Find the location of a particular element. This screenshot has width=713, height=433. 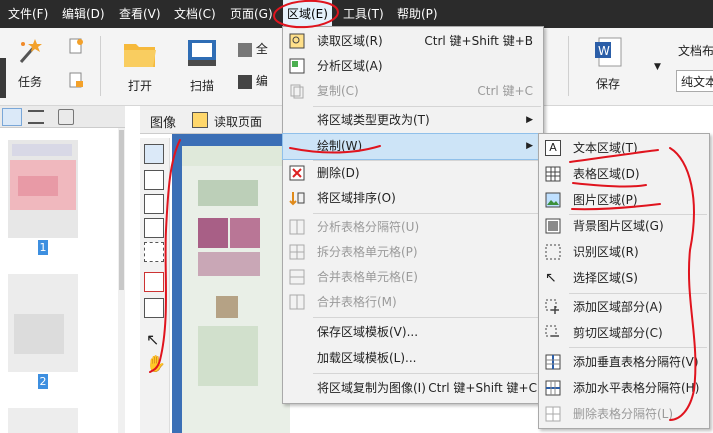

submenu-item-delete-separator: 删除表格分隔符(L) is located at coordinates (624, 414).